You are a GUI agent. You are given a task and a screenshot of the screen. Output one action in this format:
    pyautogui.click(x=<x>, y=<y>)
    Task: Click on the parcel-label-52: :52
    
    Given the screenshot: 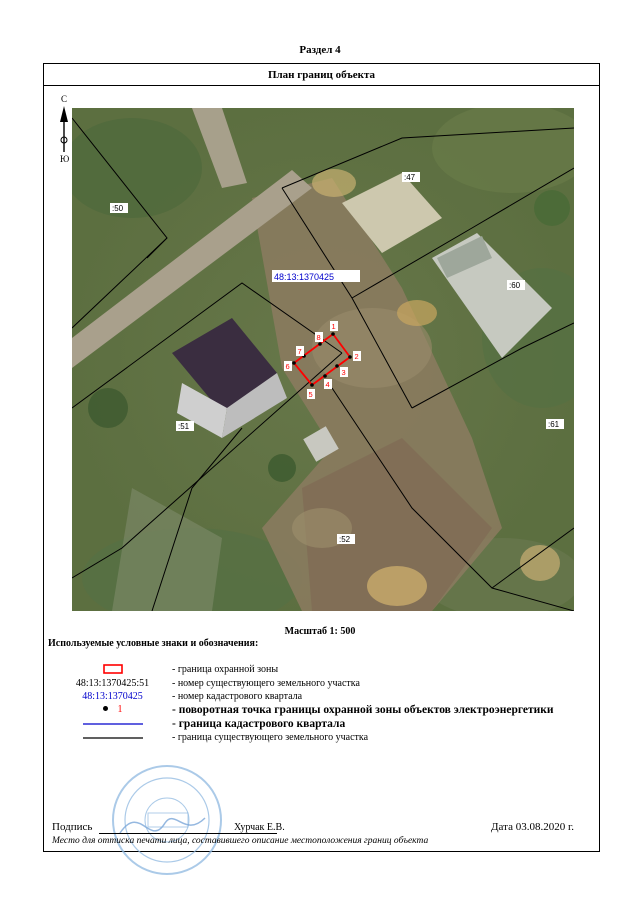 What is the action you would take?
    pyautogui.click(x=345, y=539)
    